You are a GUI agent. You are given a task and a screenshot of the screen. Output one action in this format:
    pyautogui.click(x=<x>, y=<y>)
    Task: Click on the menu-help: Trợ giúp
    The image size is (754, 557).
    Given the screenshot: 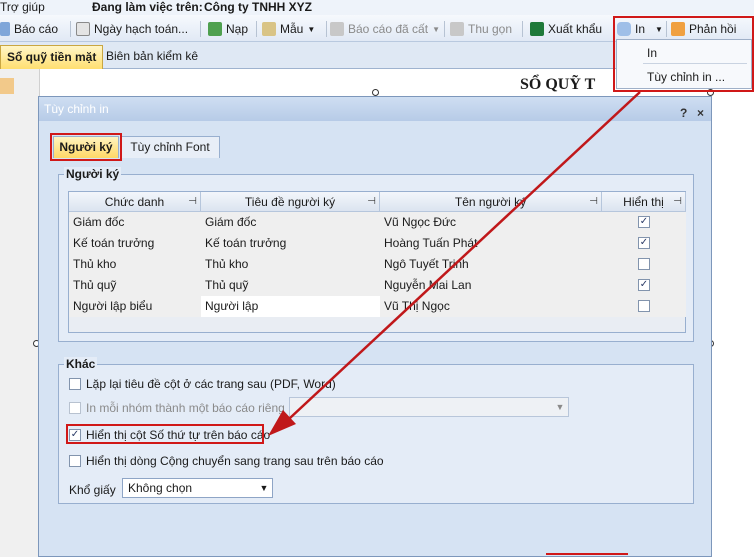 What is the action you would take?
    pyautogui.click(x=22, y=7)
    